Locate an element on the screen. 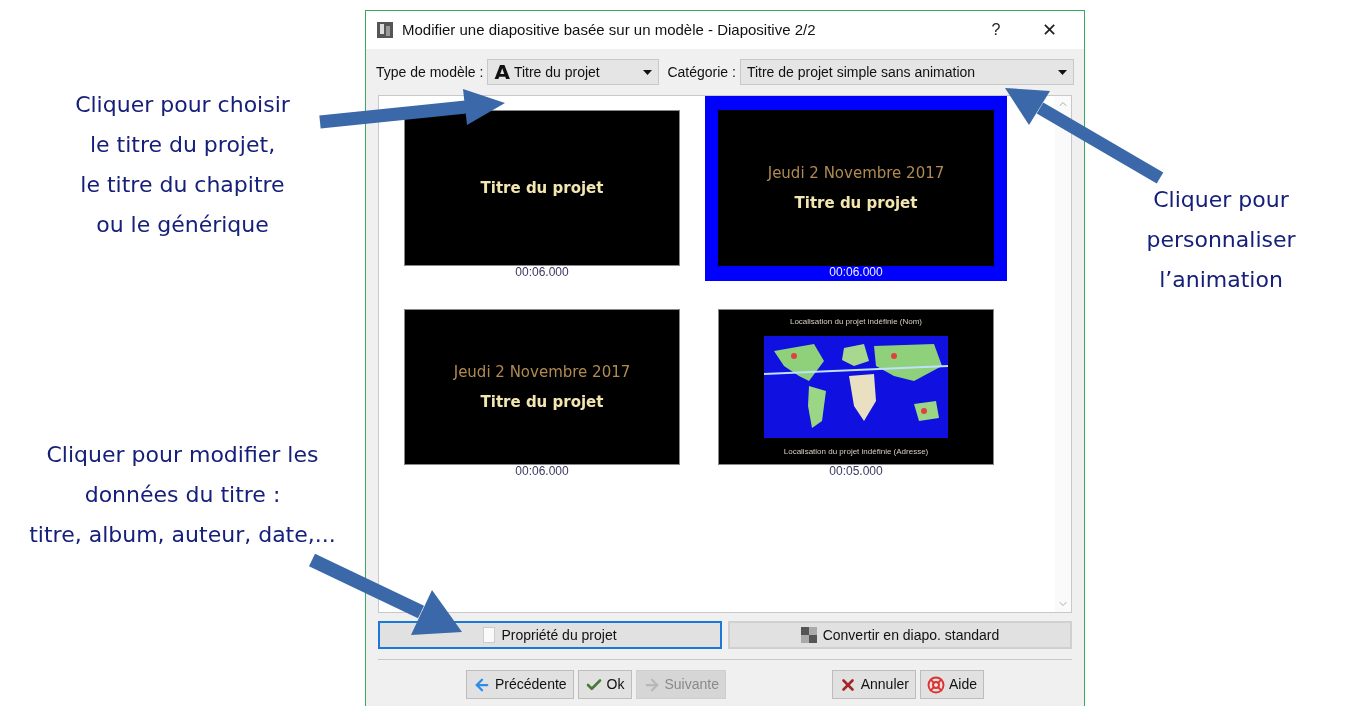 The height and width of the screenshot is (706, 1357). dialog-button: Aide is located at coordinates (951, 684).